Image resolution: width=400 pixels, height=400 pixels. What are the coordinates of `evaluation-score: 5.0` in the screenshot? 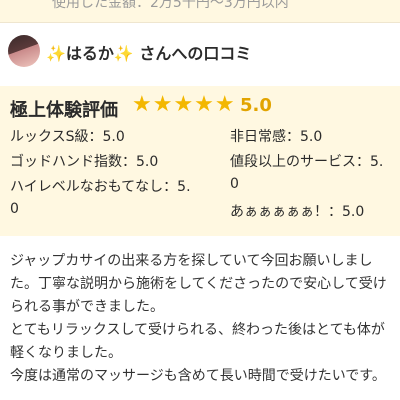 It's located at (256, 105).